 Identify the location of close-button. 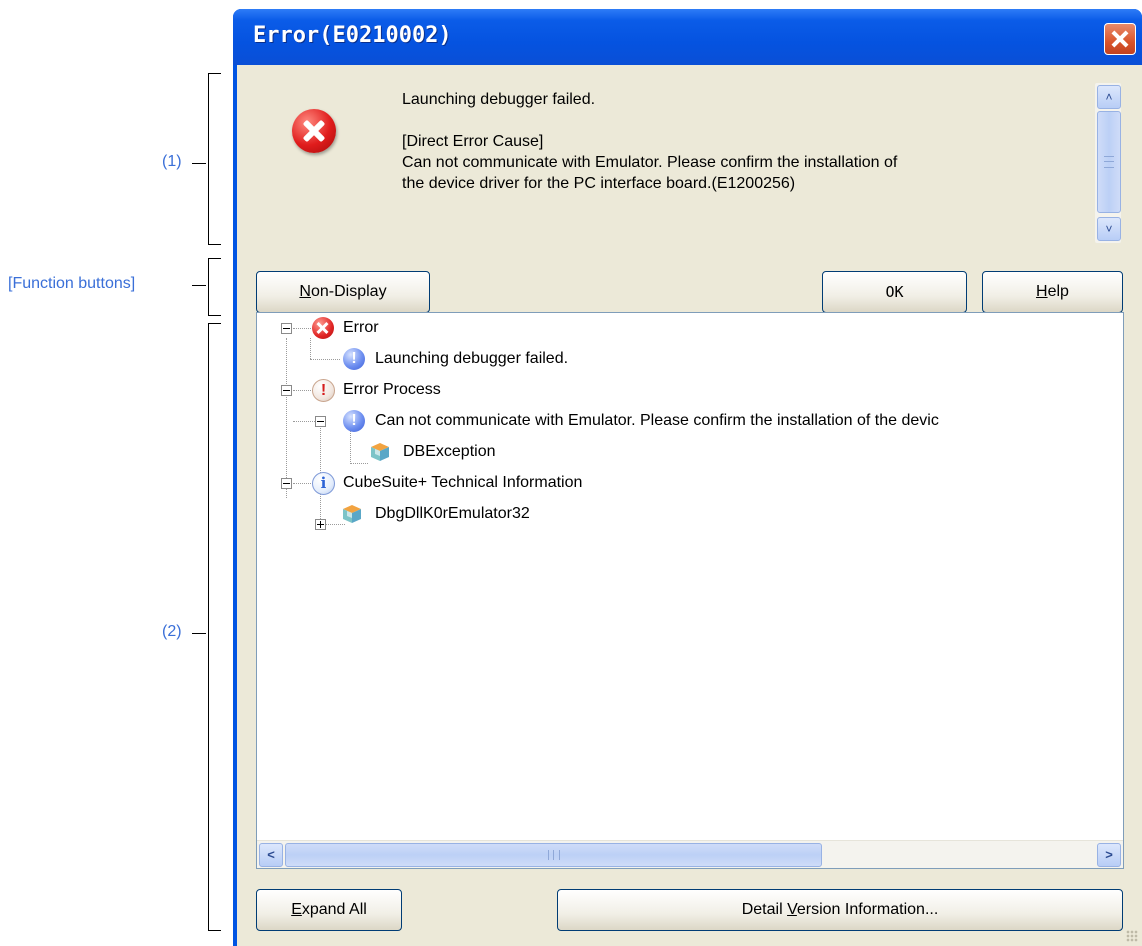
(1120, 39).